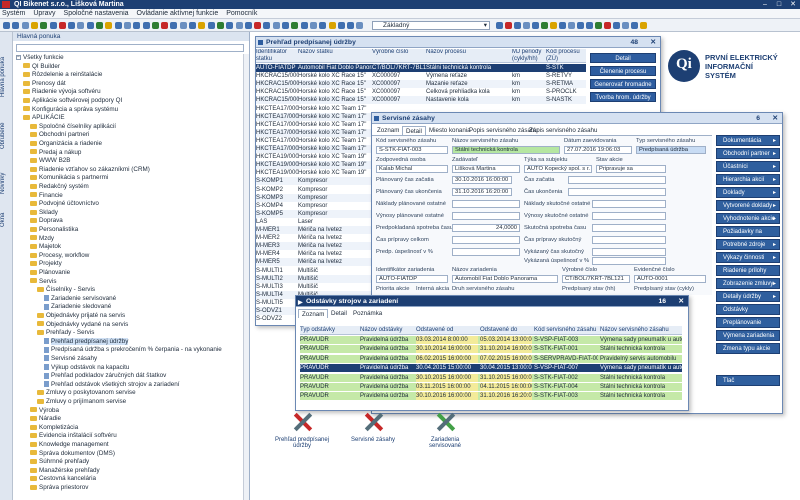 The image size is (800, 500). What do you see at coordinates (748, 140) in the screenshot?
I see `side-action-button: Dokumentácia ▸` at bounding box center [748, 140].